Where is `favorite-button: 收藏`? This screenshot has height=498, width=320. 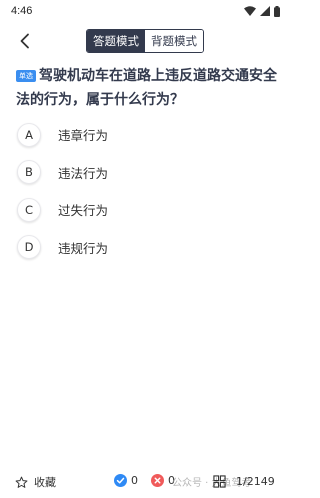
favorite-button: 收藏 is located at coordinates (35, 482).